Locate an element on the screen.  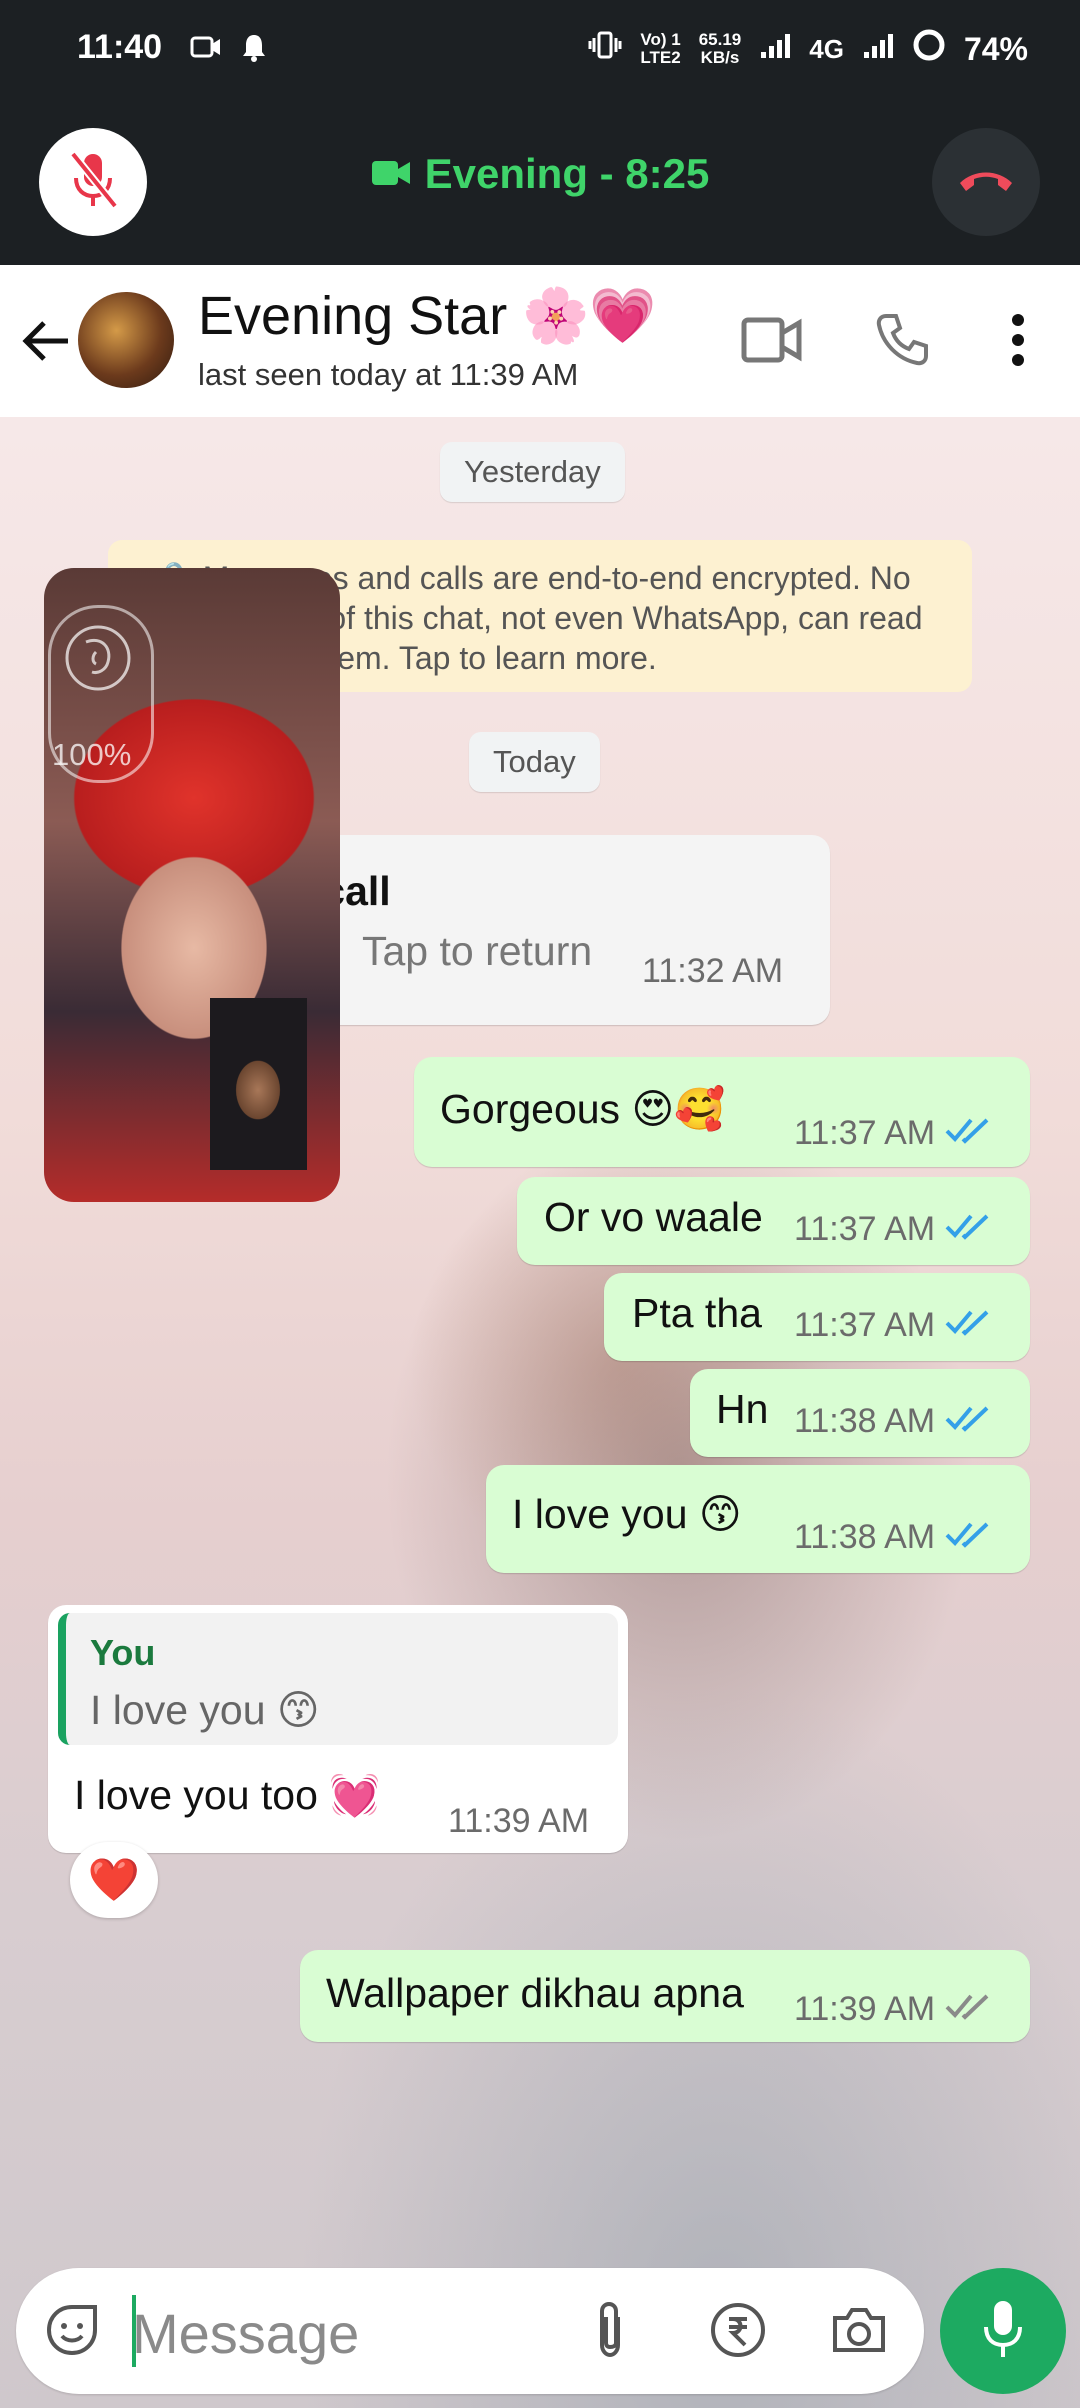
message-text: Or vo waale is located at coordinates (653, 1217).